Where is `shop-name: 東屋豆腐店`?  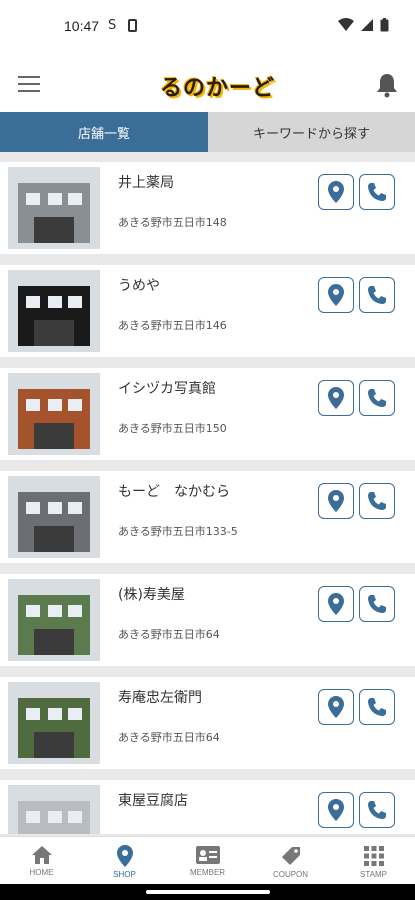 shop-name: 東屋豆腐店 is located at coordinates (153, 801).